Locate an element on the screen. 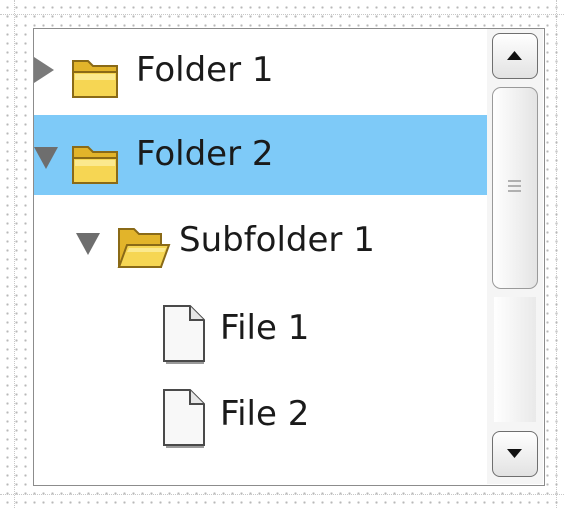 Image resolution: width=564 pixels, height=508 pixels. scroll-down-button is located at coordinates (515, 454).